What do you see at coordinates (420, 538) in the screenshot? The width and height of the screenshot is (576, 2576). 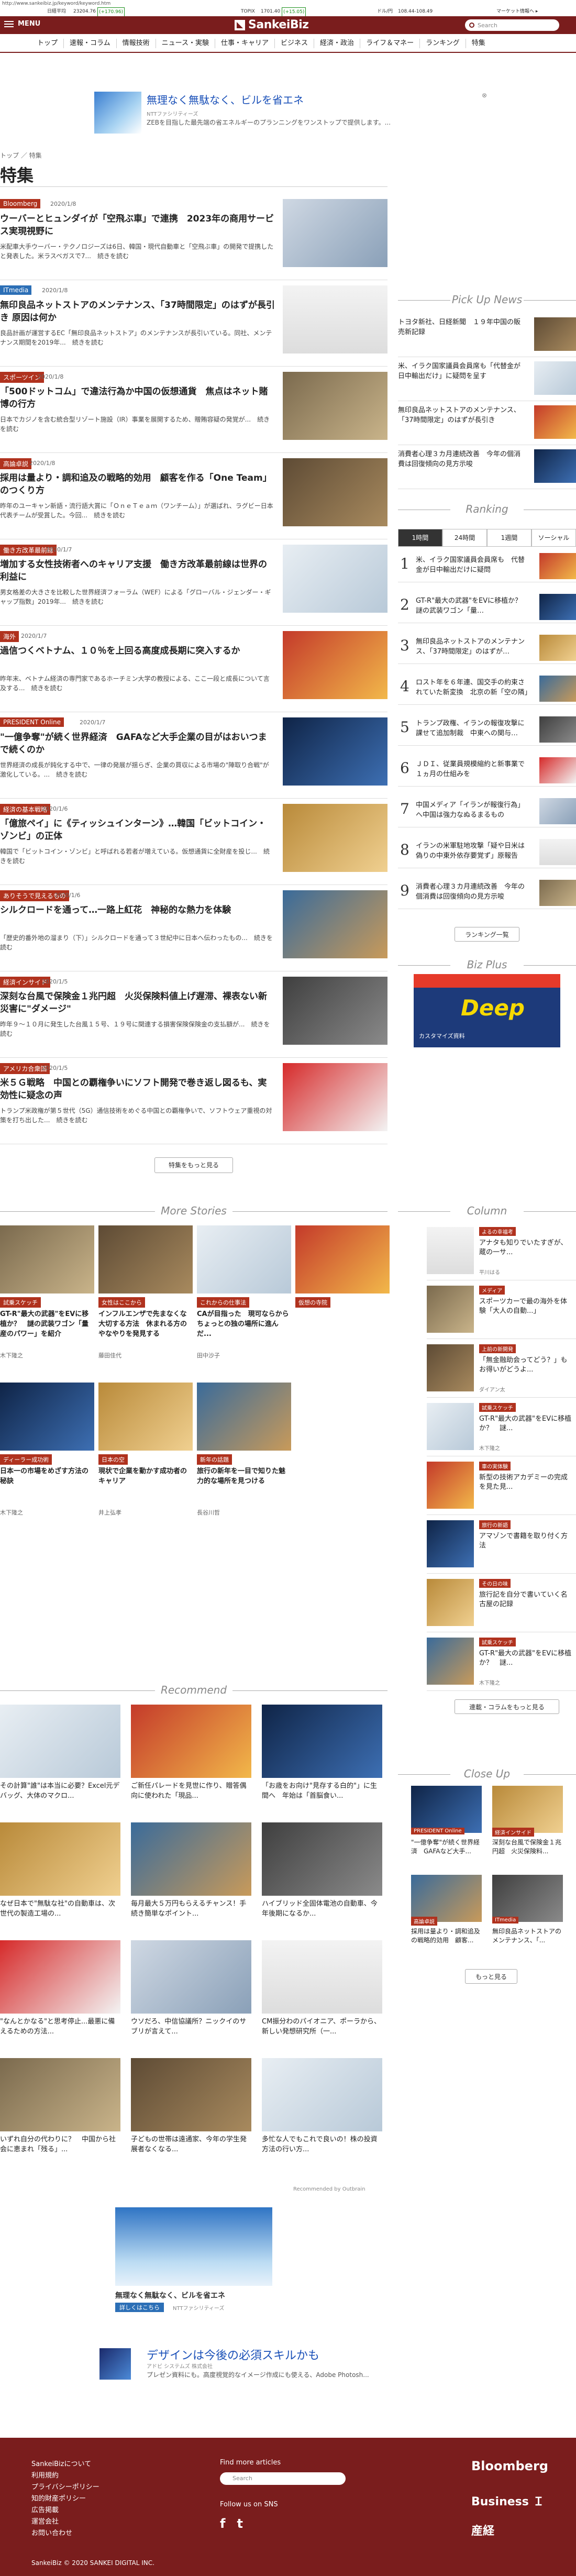 I see `ranking-tab: 1時間` at bounding box center [420, 538].